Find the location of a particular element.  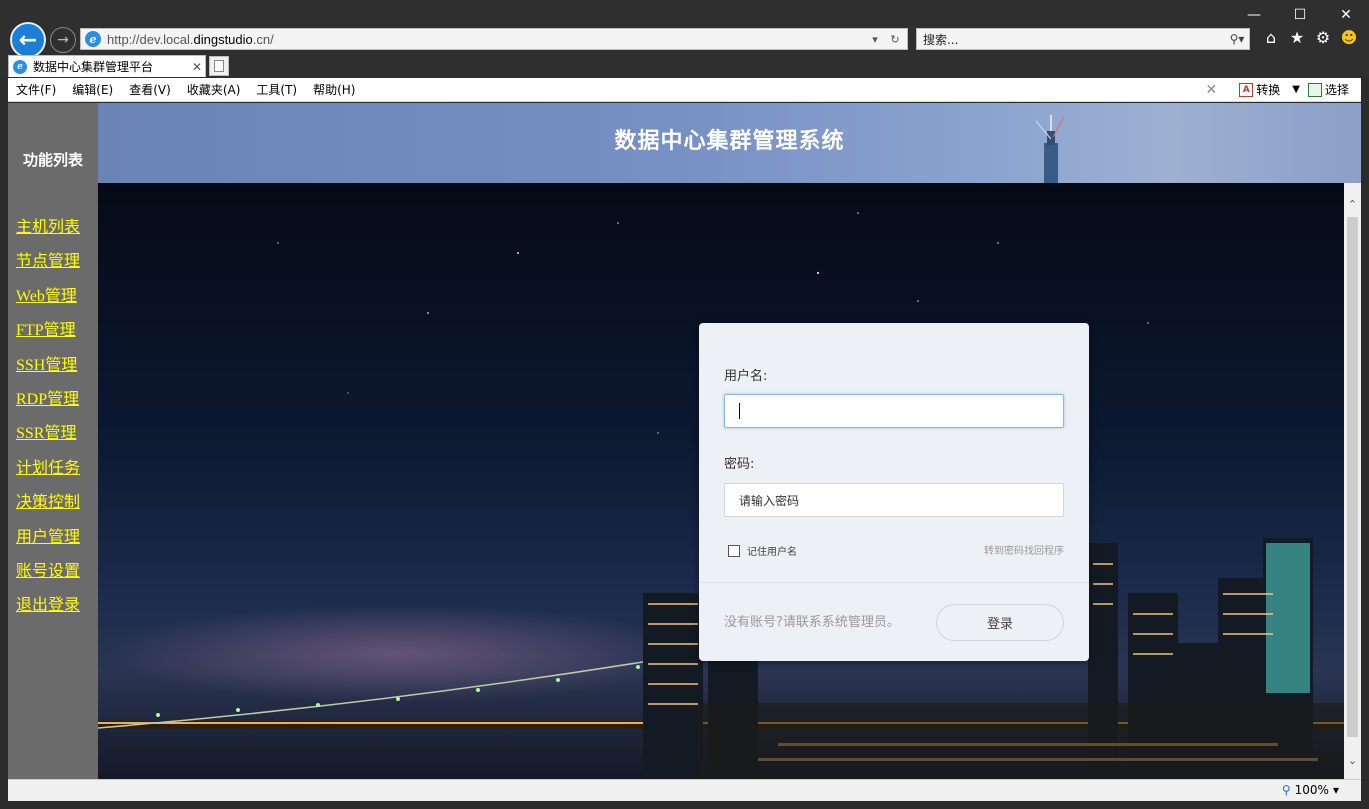

convert-button: A 转换 is located at coordinates (1259, 89).